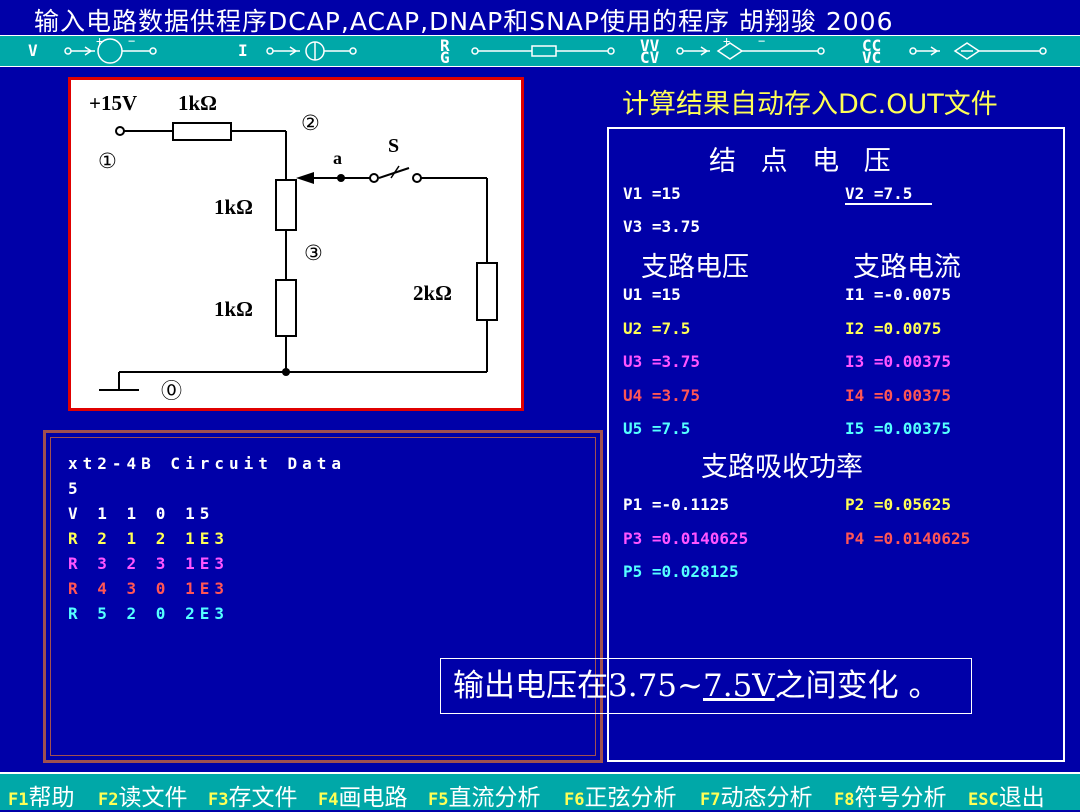 This screenshot has height=812, width=1080. I want to click on menu-item-dc-analysis: F5直流分析, so click(484, 795).